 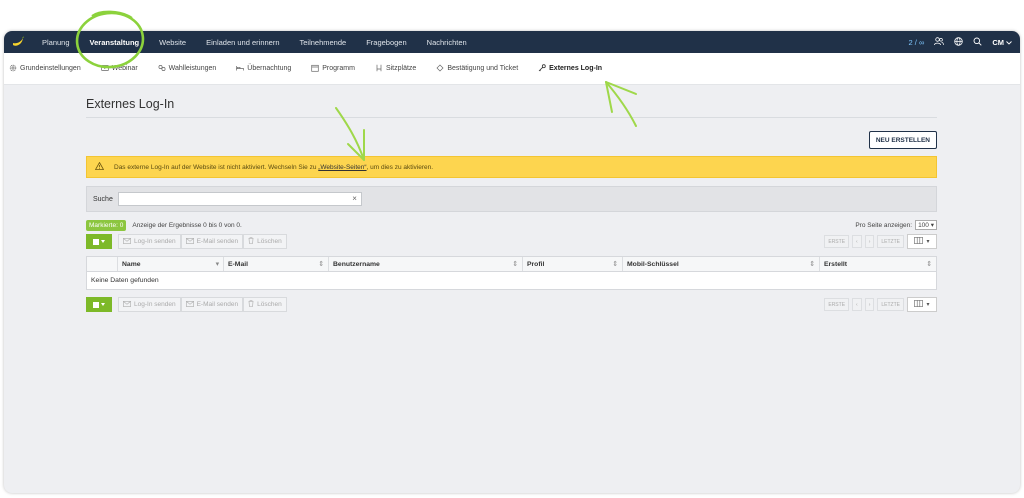 I want to click on pagination-top: ERSTE ‹ › LETZTE ▾, so click(x=880, y=241).